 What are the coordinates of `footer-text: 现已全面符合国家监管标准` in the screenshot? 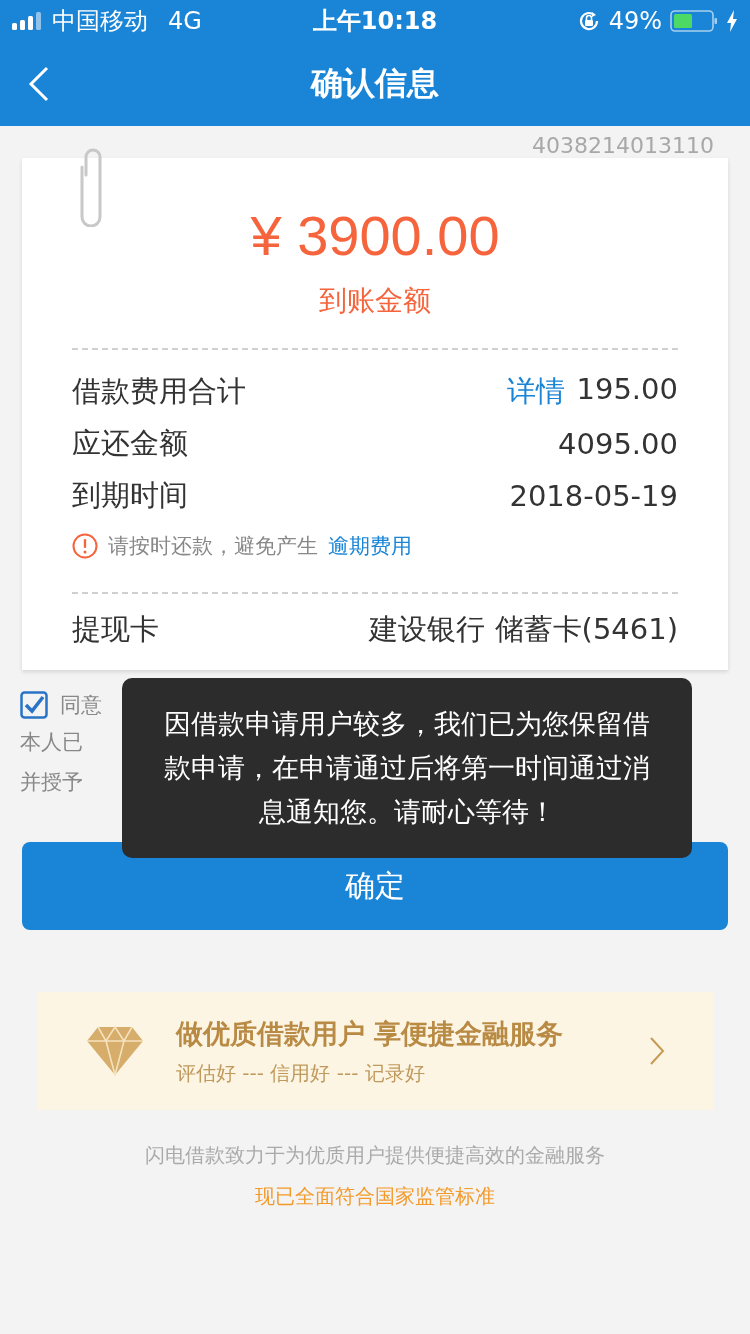 It's located at (375, 1196).